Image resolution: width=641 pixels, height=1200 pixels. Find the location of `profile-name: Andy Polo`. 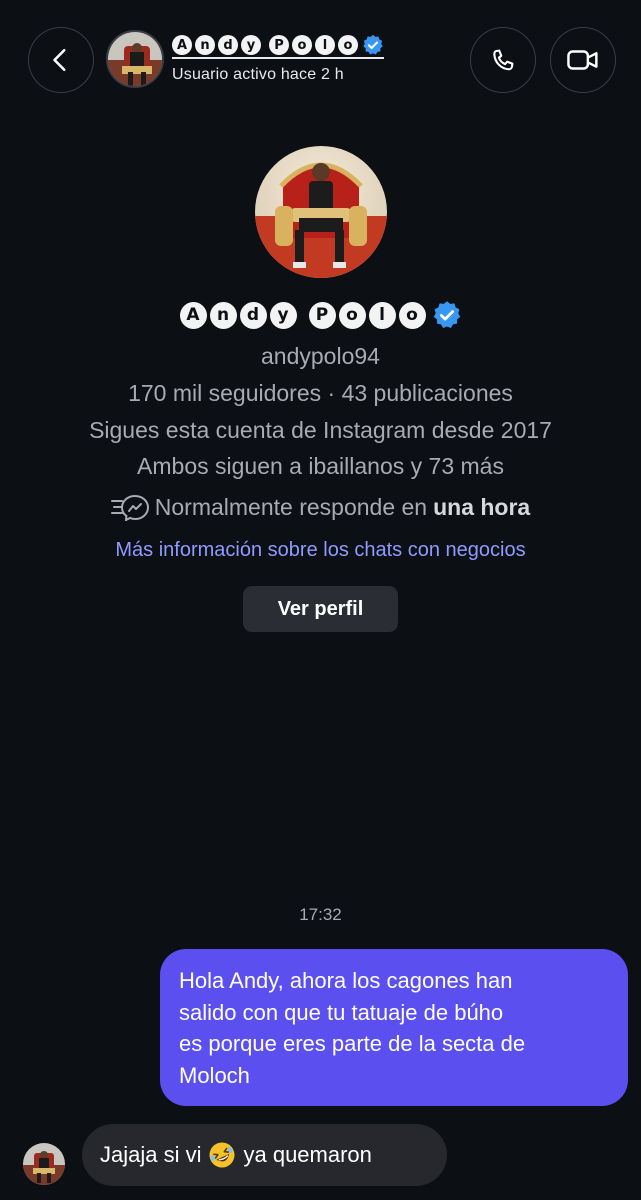

profile-name: Andy Polo is located at coordinates (320, 315).